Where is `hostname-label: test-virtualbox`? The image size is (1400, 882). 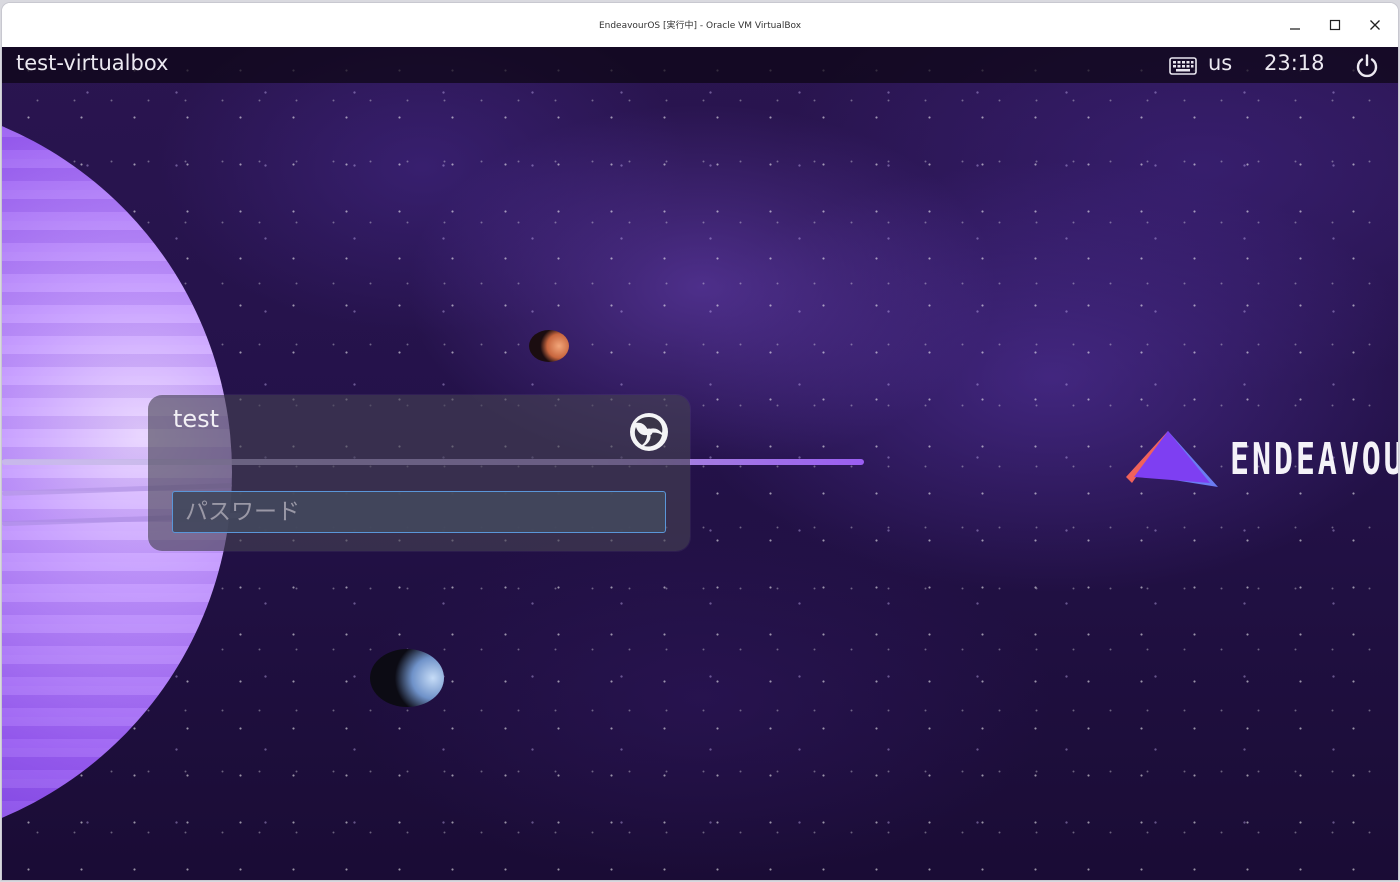 hostname-label: test-virtualbox is located at coordinates (92, 63).